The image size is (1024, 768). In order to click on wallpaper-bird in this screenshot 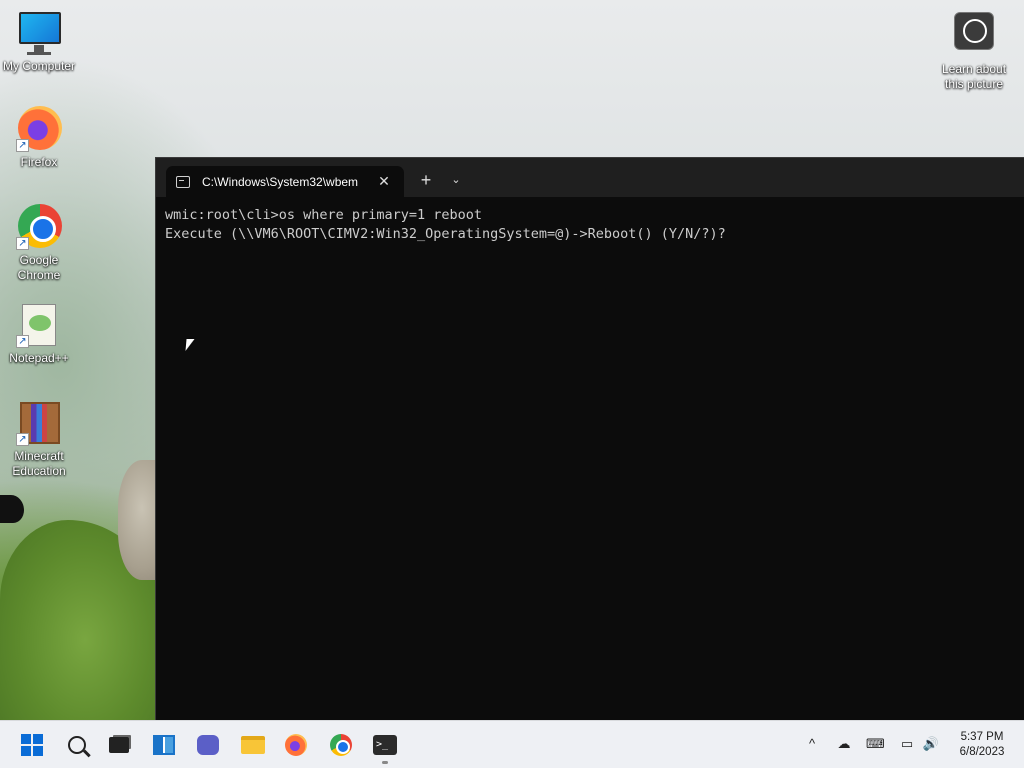, I will do `click(12, 509)`.